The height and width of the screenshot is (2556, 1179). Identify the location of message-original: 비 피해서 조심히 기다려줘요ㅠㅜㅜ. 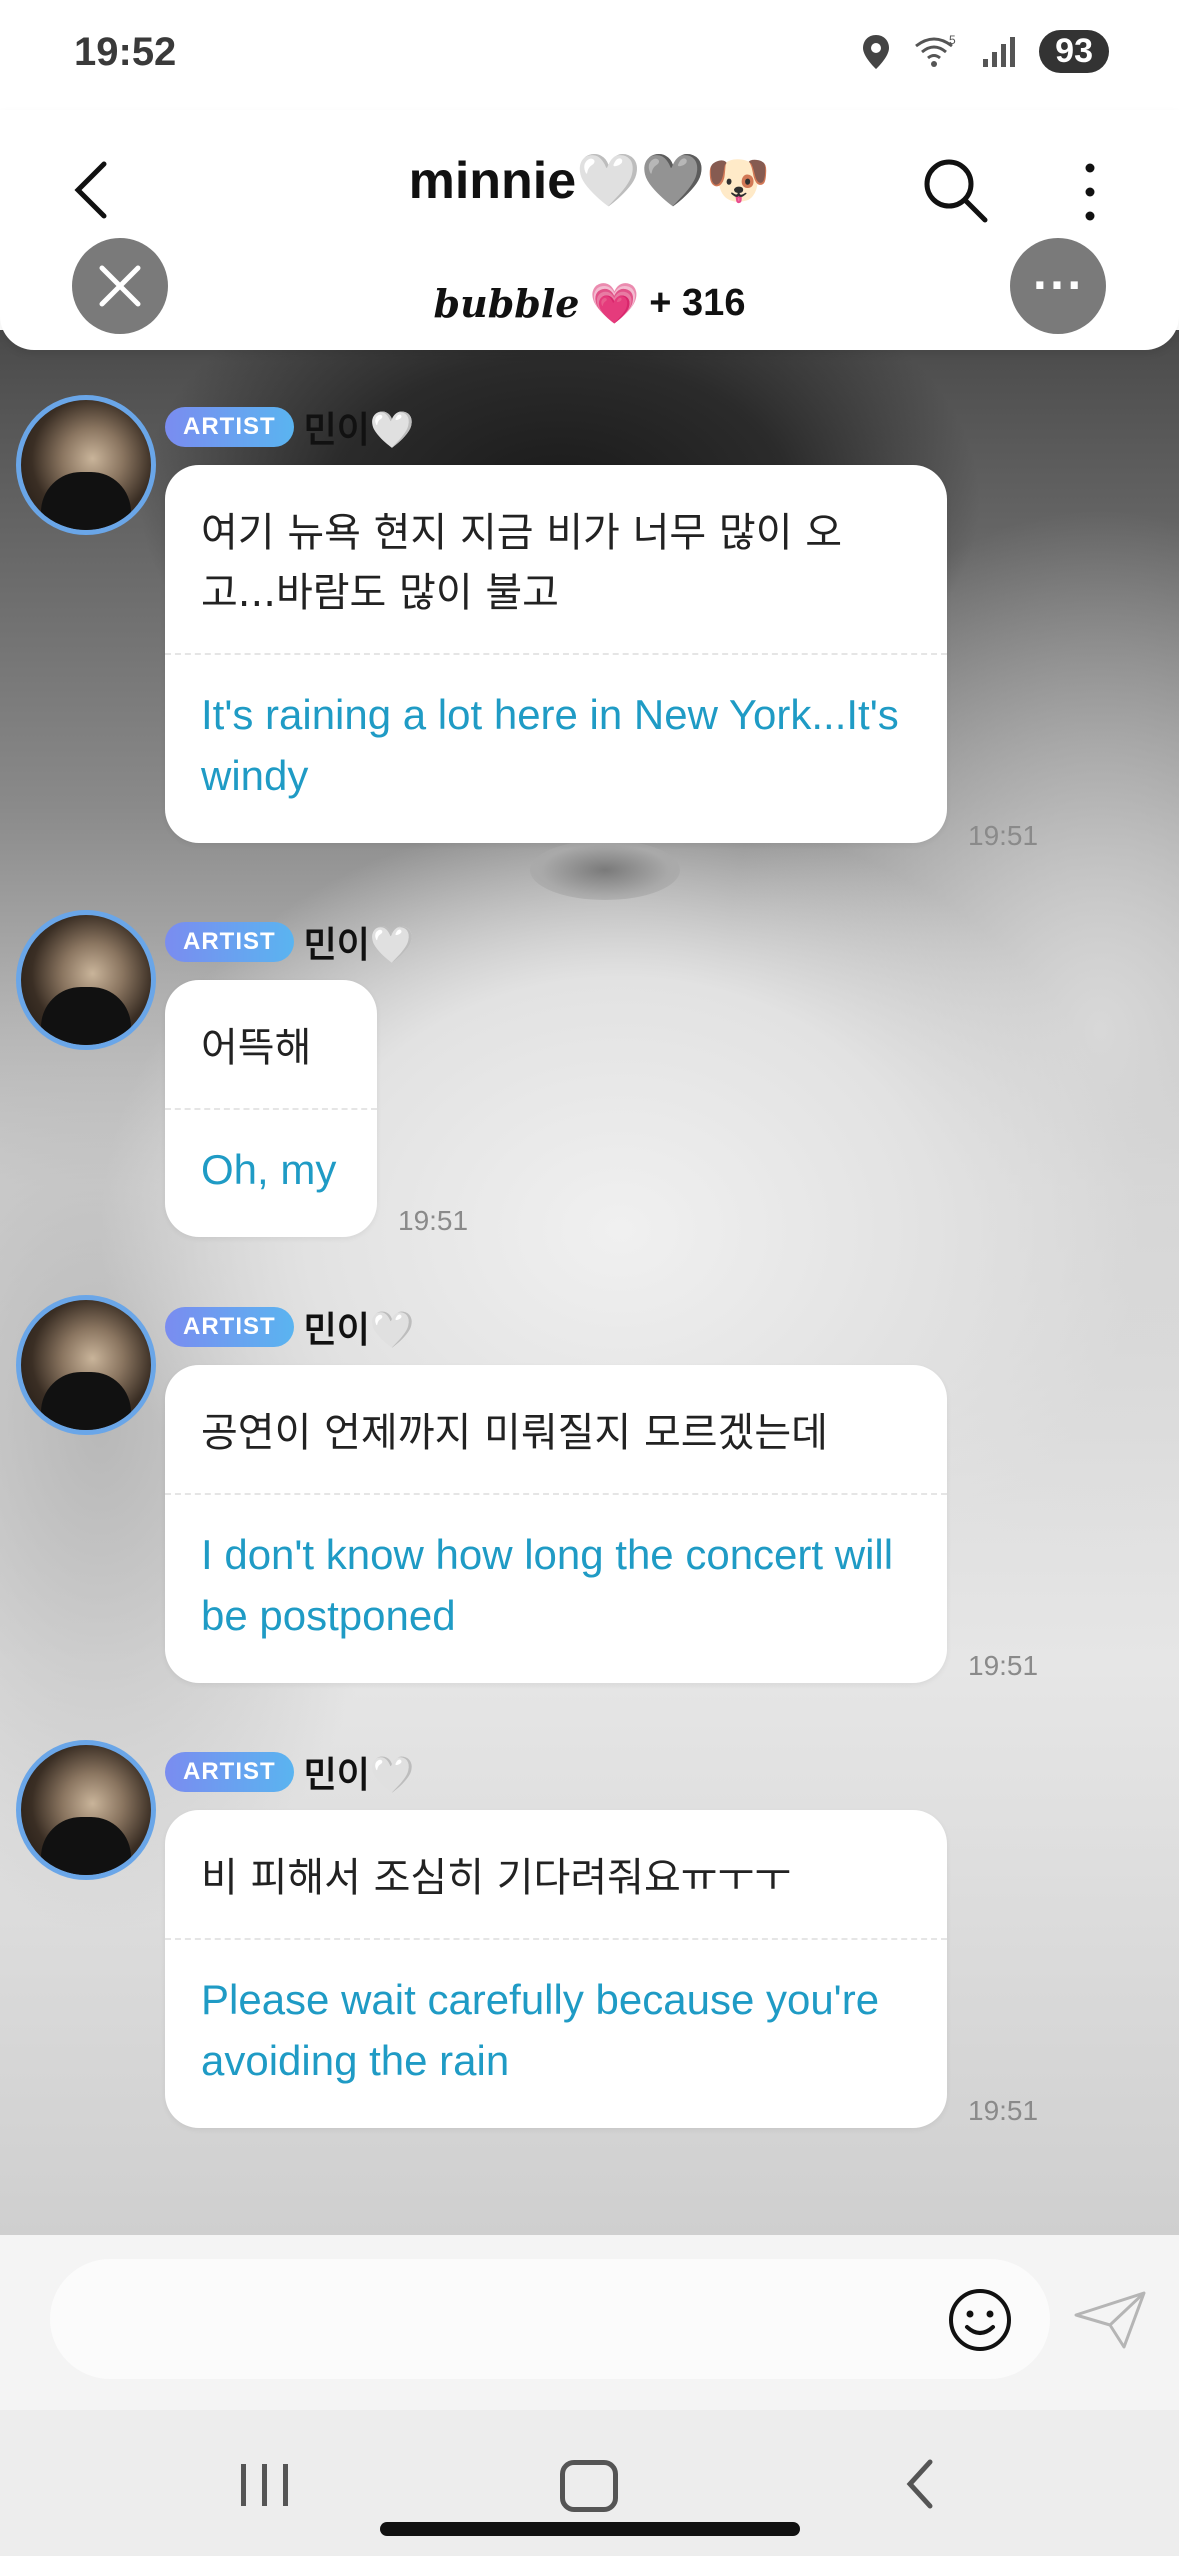
(496, 1878).